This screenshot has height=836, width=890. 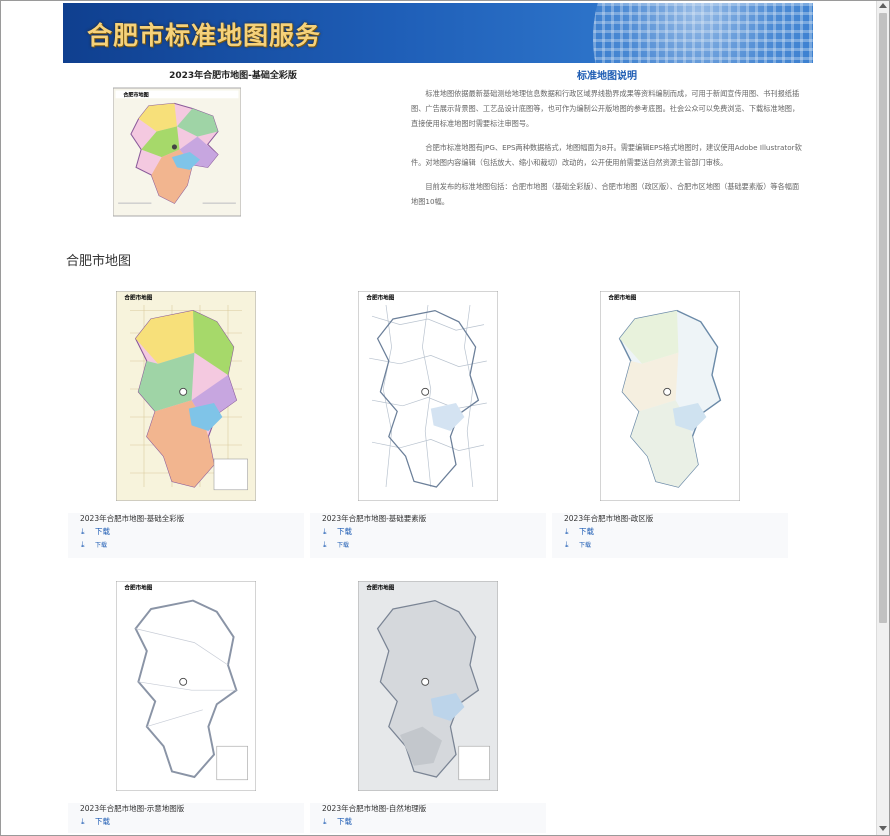 What do you see at coordinates (132, 808) in the screenshot?
I see `map-card-title: 2023年合肥市地图-示意地图版` at bounding box center [132, 808].